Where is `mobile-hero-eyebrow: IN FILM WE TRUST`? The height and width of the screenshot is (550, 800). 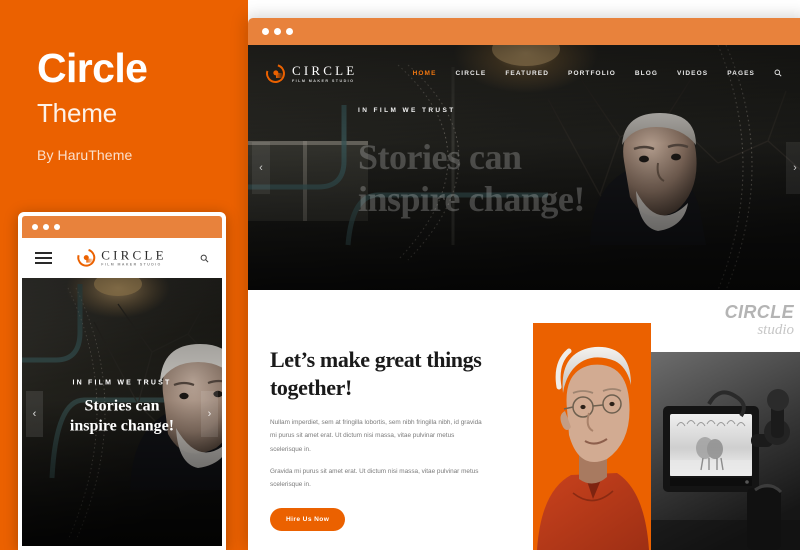 mobile-hero-eyebrow: IN FILM WE TRUST is located at coordinates (122, 383).